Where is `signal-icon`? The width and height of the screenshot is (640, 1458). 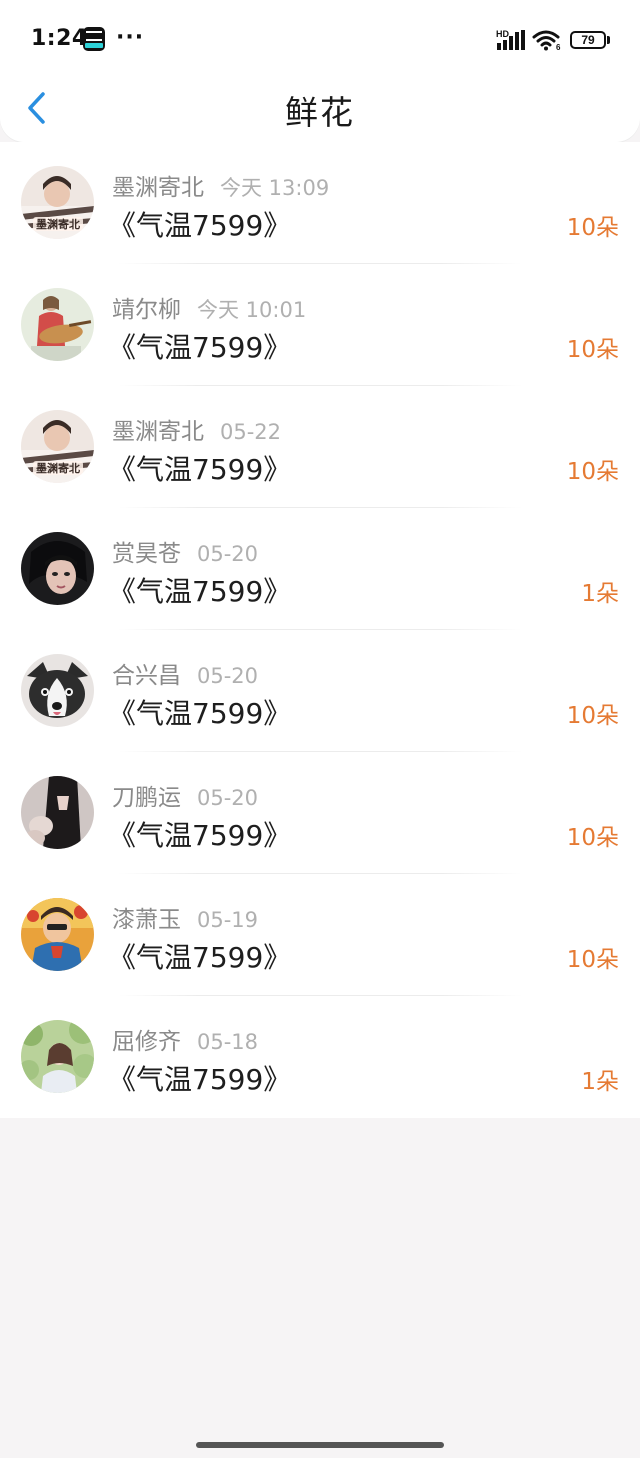 signal-icon is located at coordinates (511, 40).